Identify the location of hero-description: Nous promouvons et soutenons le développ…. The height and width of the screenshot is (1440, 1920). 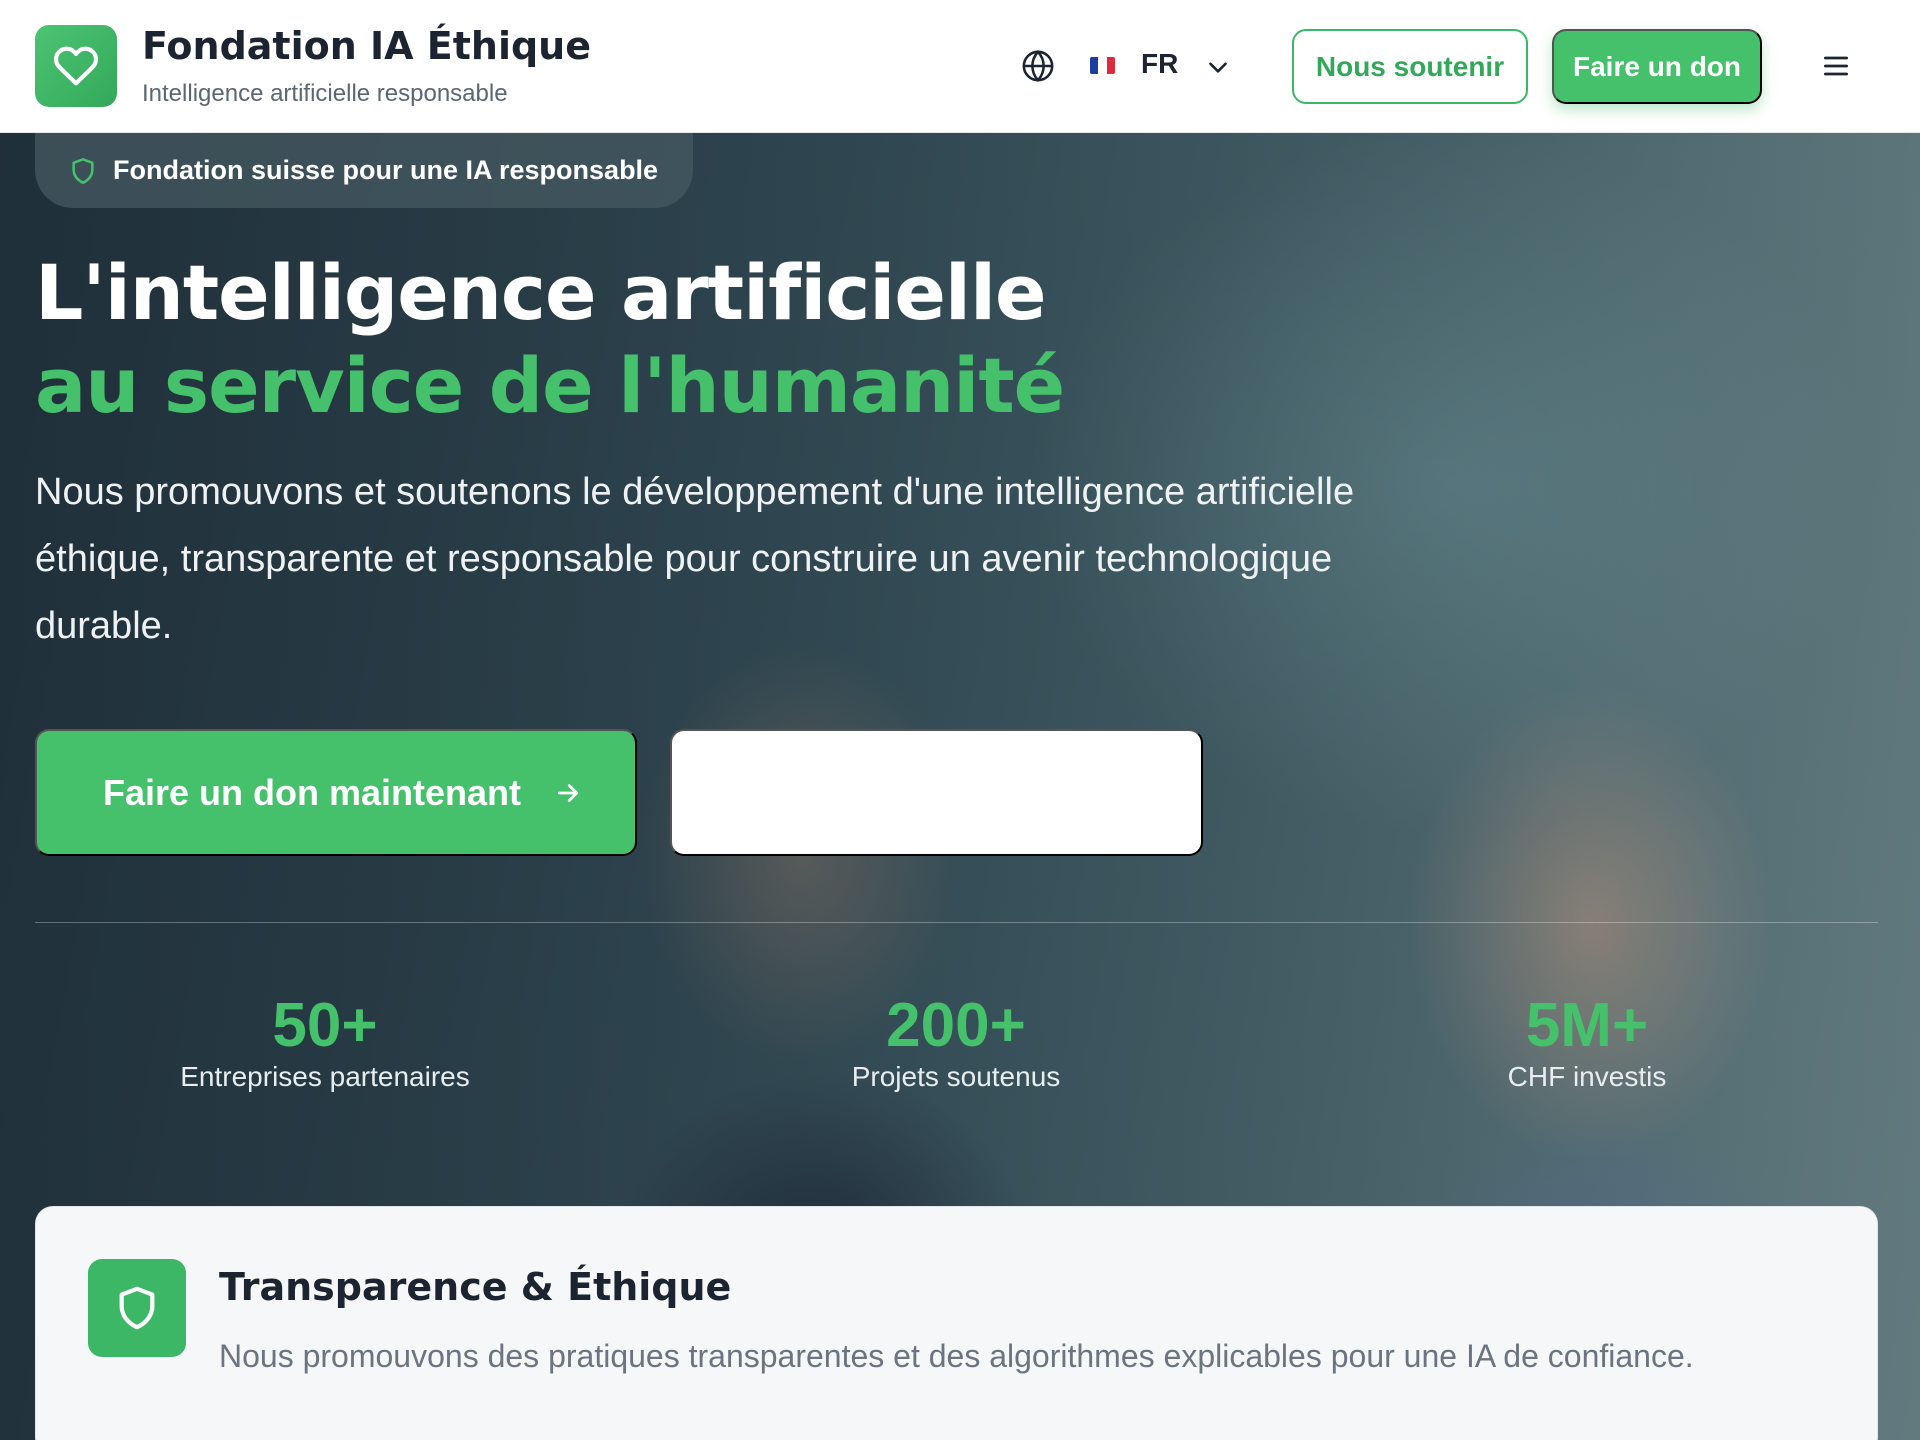
(695, 559).